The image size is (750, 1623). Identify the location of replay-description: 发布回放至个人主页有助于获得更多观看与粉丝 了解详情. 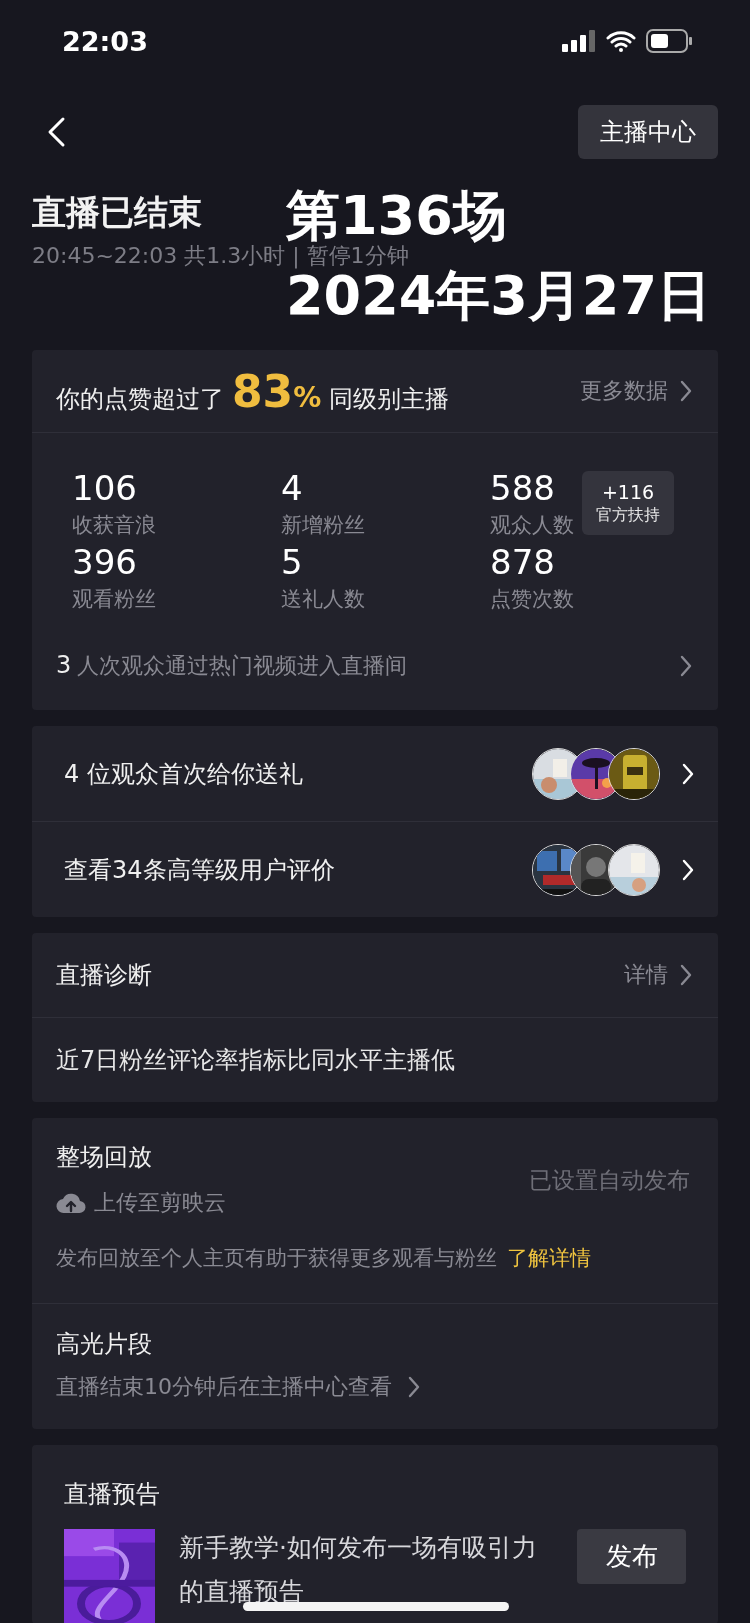
(324, 1258).